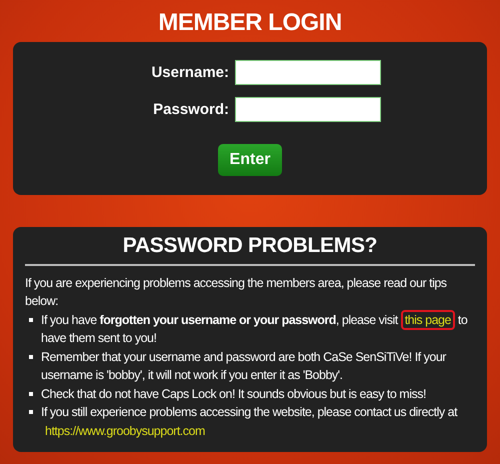 This screenshot has width=500, height=464. I want to click on enter-button: Enter, so click(250, 160).